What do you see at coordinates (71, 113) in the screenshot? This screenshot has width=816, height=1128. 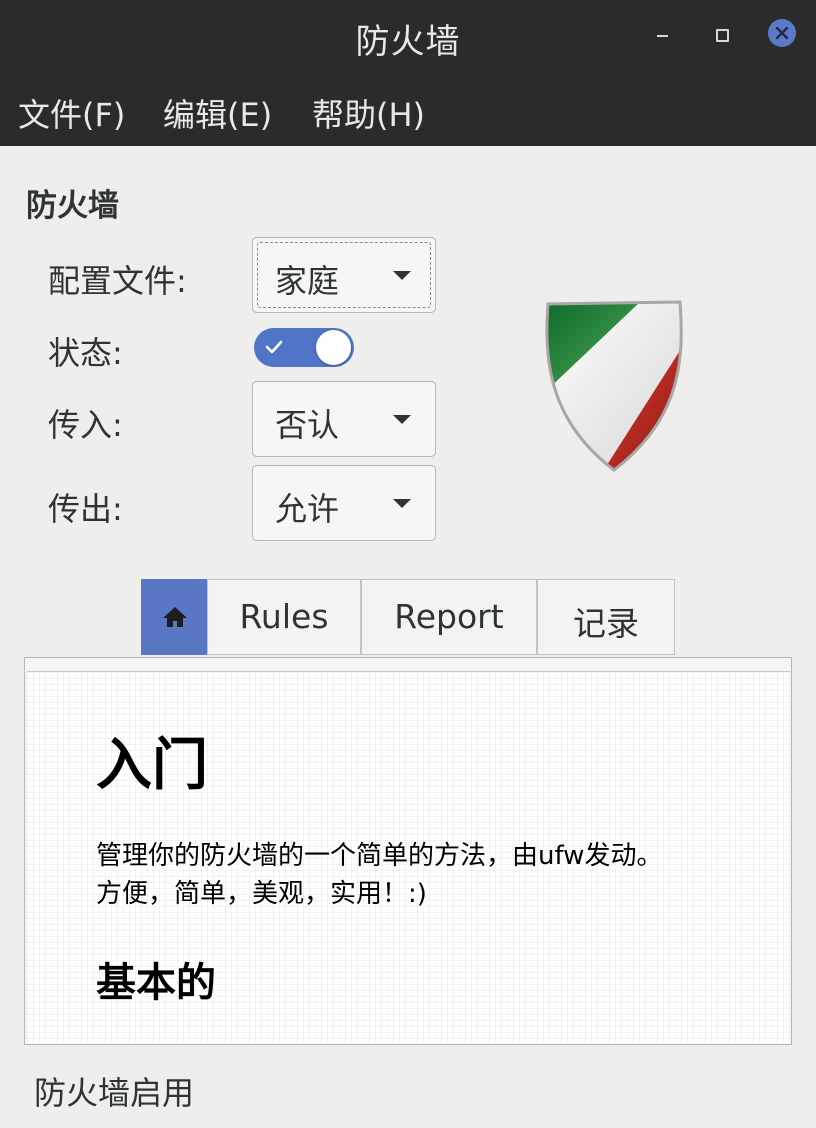 I see `menu-file: 文件(F)` at bounding box center [71, 113].